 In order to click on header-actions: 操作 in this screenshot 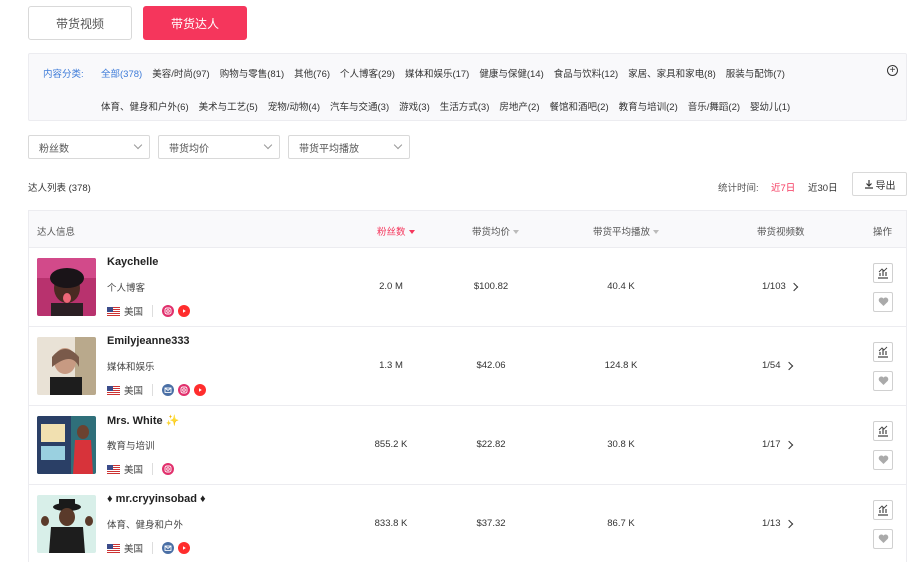, I will do `click(883, 232)`.